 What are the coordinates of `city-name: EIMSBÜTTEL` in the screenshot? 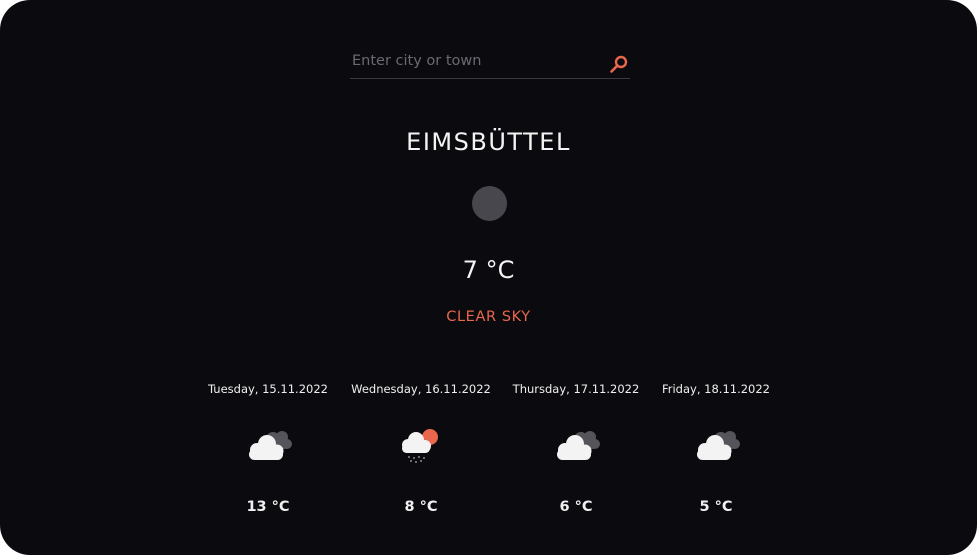 It's located at (488, 142).